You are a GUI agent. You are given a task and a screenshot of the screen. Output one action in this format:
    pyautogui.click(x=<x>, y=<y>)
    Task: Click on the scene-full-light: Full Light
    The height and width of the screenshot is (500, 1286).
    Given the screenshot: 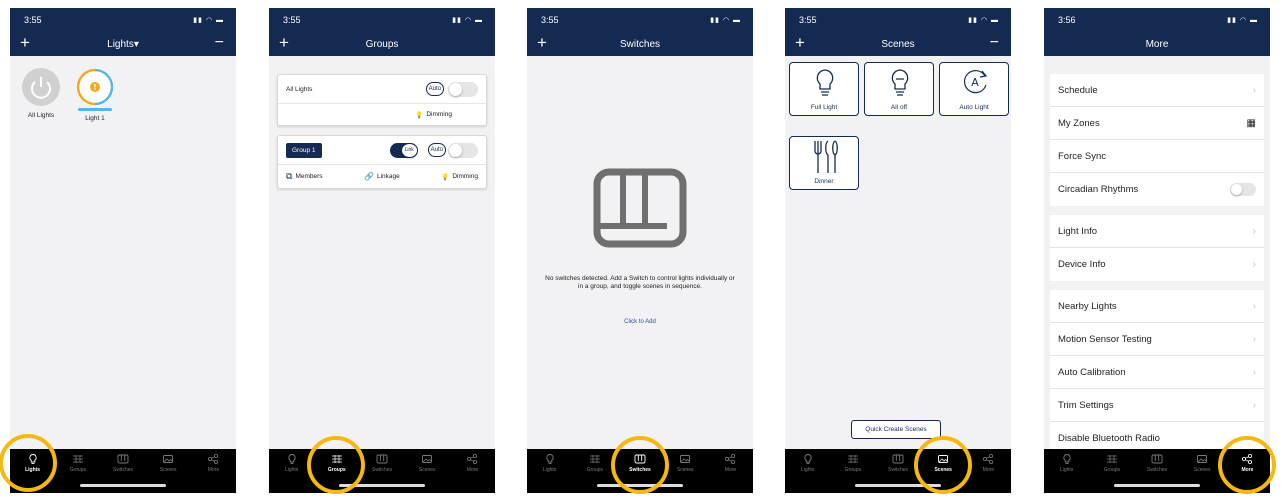 What is the action you would take?
    pyautogui.click(x=824, y=89)
    